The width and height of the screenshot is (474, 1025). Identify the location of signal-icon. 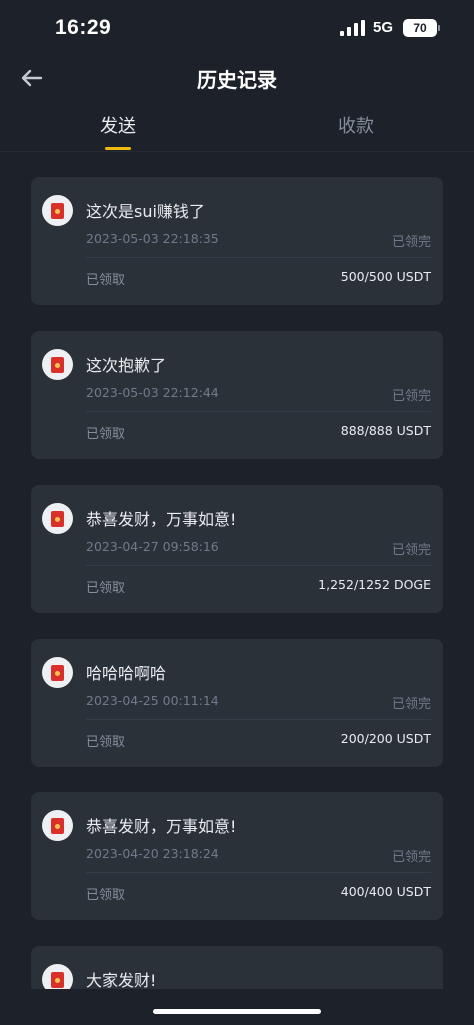
(352, 28).